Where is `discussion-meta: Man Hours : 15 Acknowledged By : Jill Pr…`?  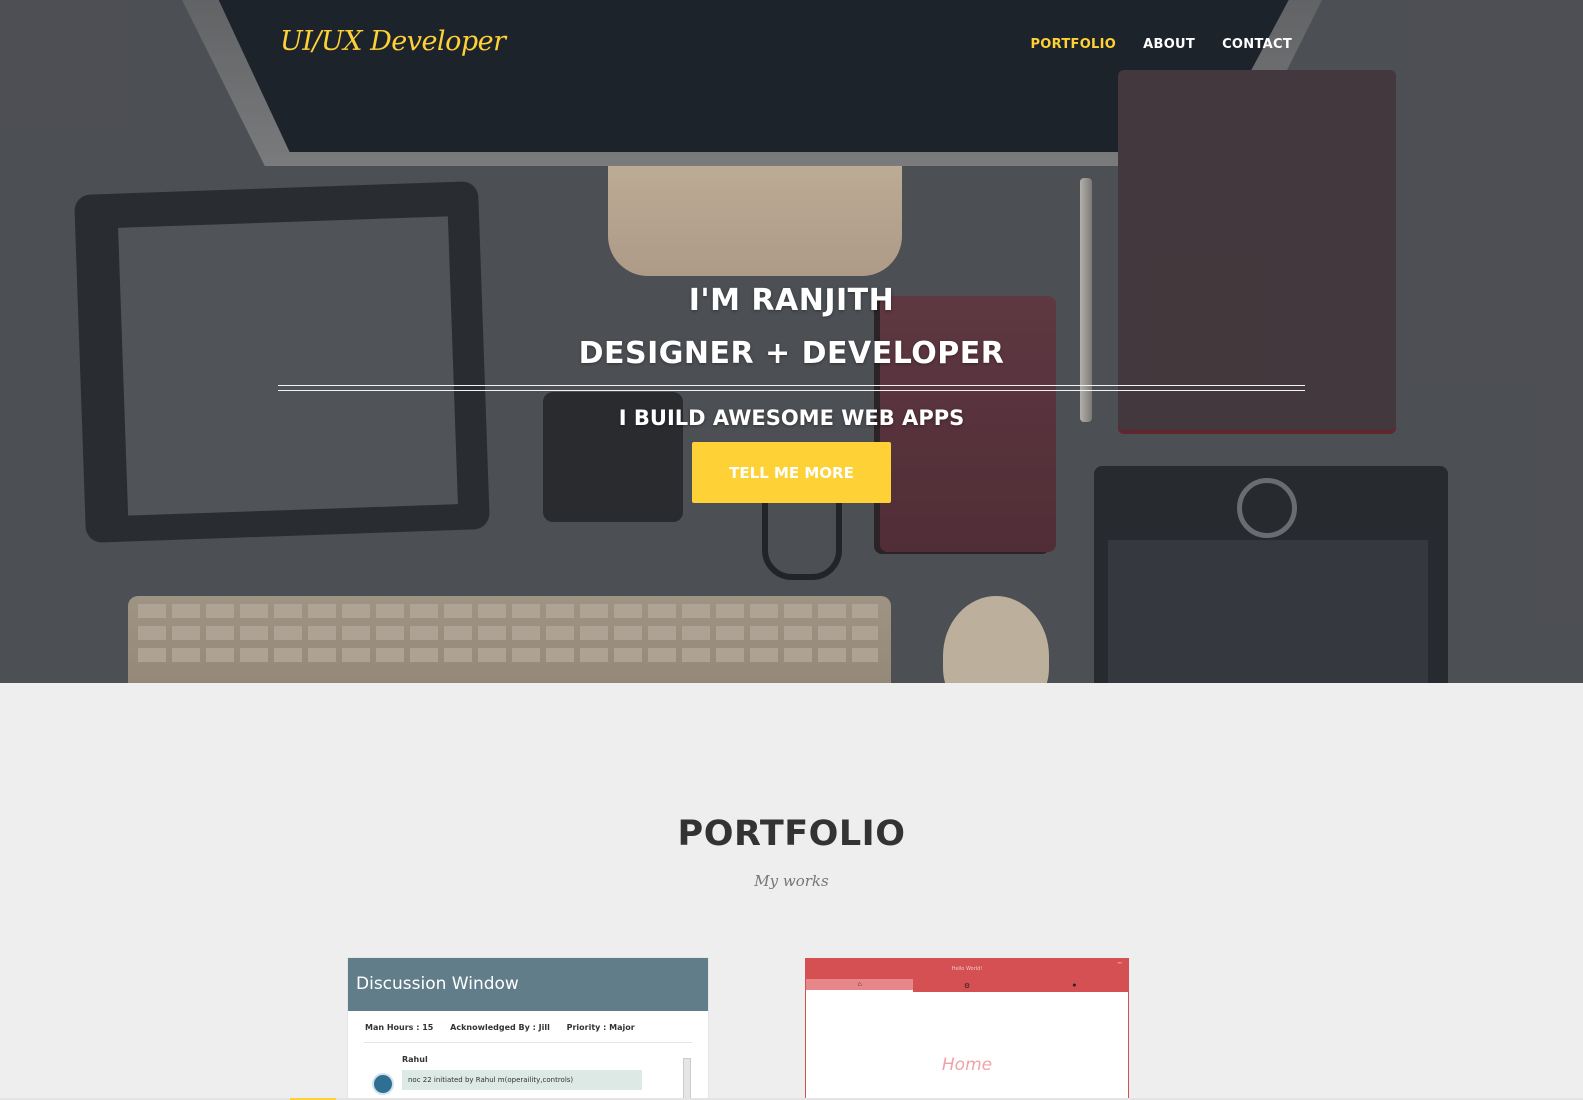
discussion-meta: Man Hours : 15 Acknowledged By : Jill Pr… is located at coordinates (528, 1021).